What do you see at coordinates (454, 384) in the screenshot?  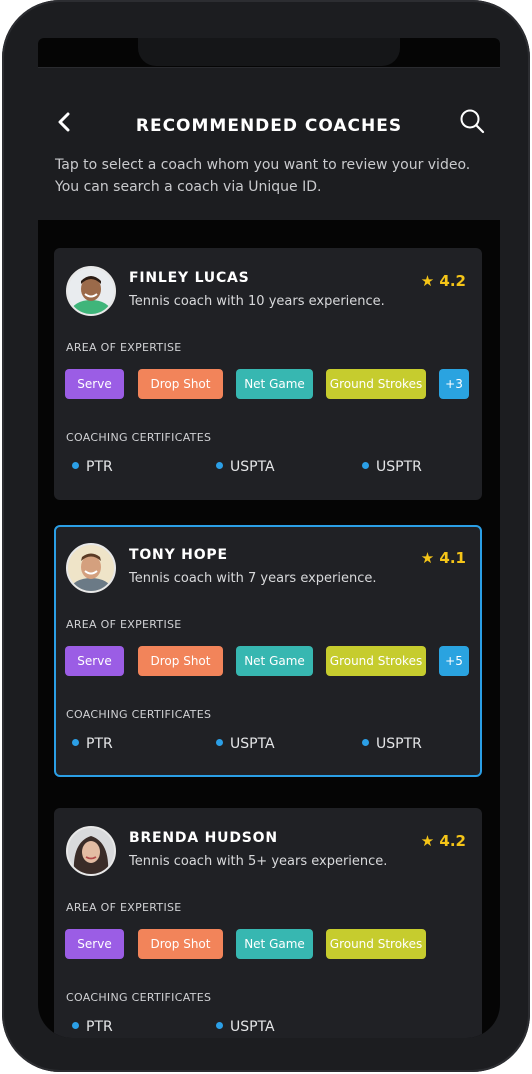 I see `chip-more: +3` at bounding box center [454, 384].